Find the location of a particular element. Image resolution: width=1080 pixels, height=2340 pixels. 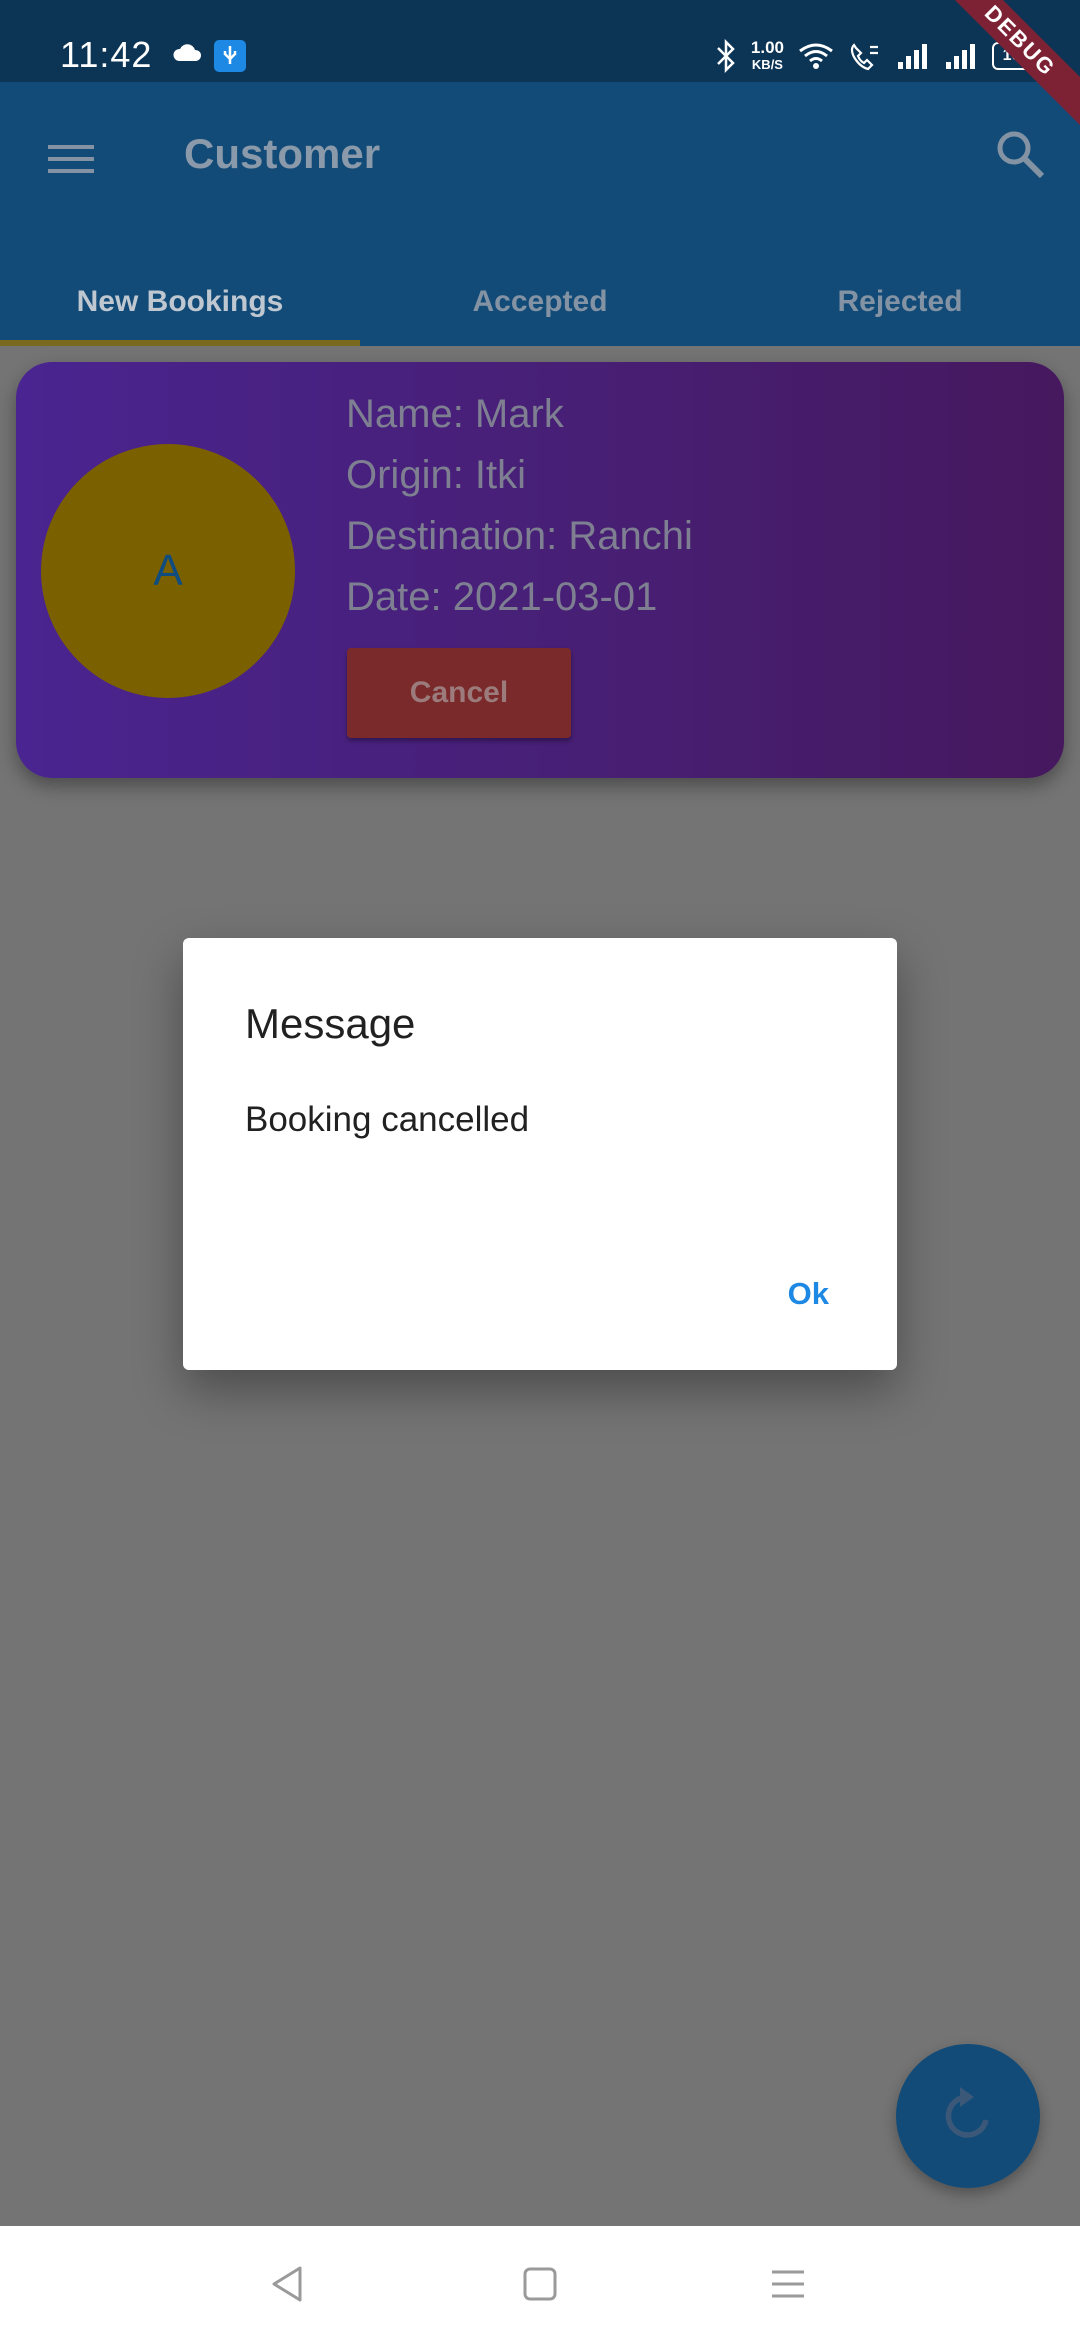

tab-label: Rejected is located at coordinates (900, 301).